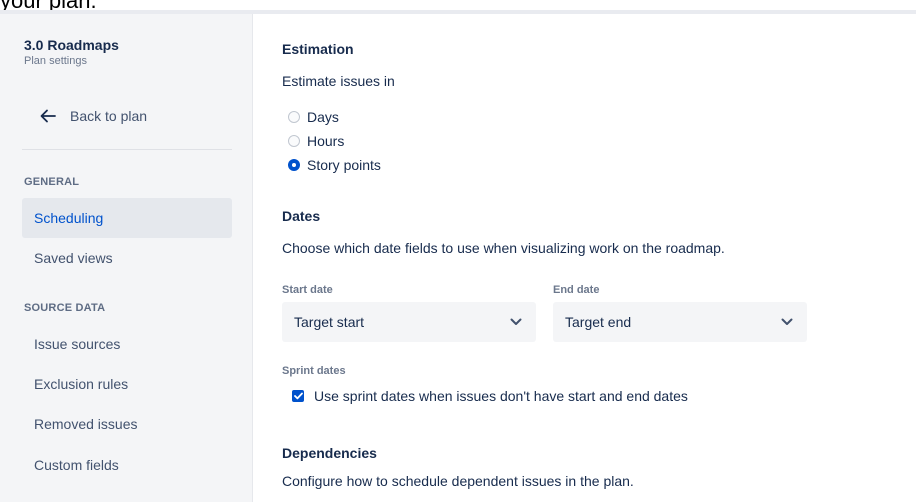 This screenshot has height=502, width=916. Describe the element at coordinates (48, 116) in the screenshot. I see `arrow-left-icon` at that location.